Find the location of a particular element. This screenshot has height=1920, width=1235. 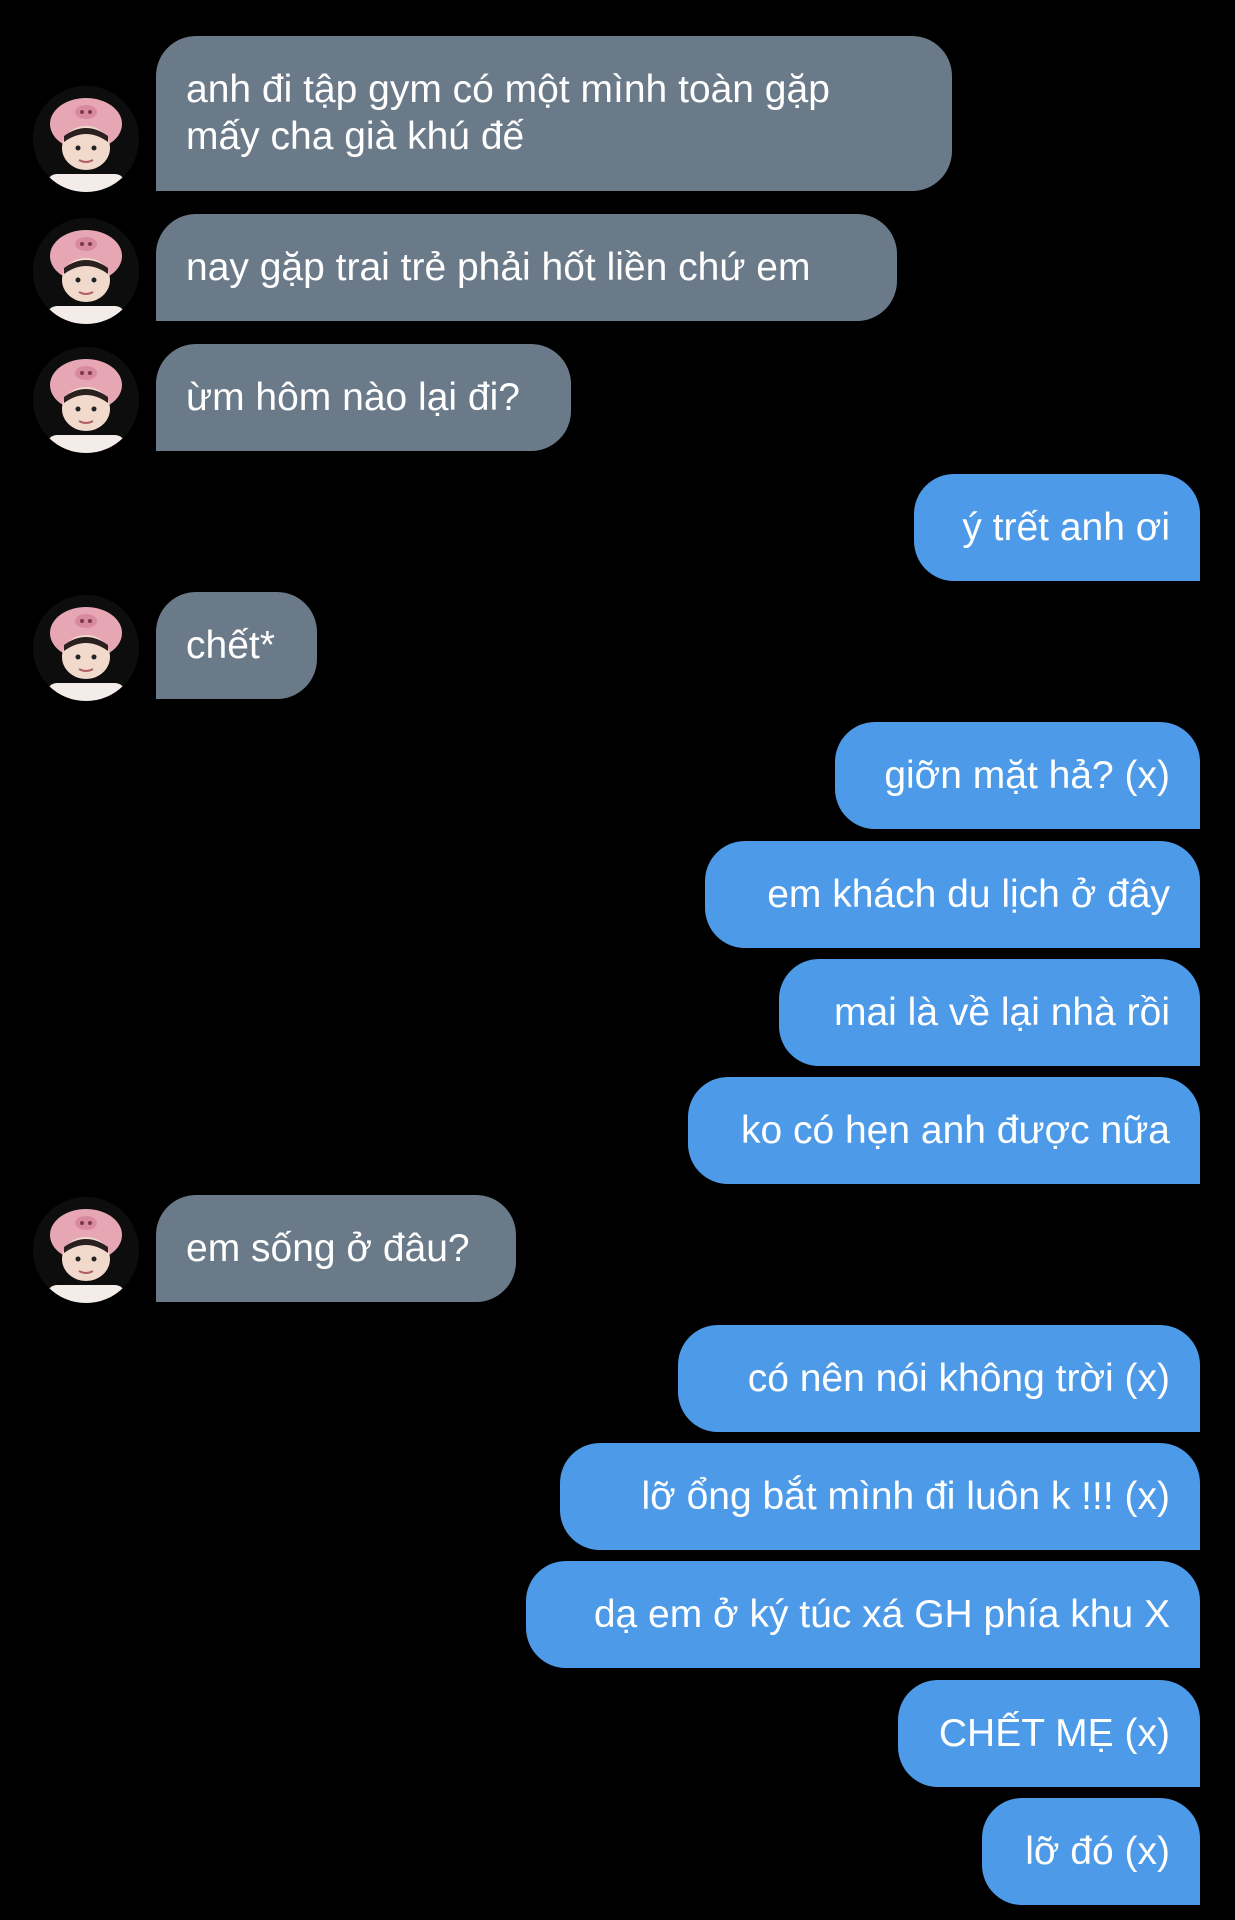

outgoing-message: ý trết anh ơi is located at coordinates (1057, 527).